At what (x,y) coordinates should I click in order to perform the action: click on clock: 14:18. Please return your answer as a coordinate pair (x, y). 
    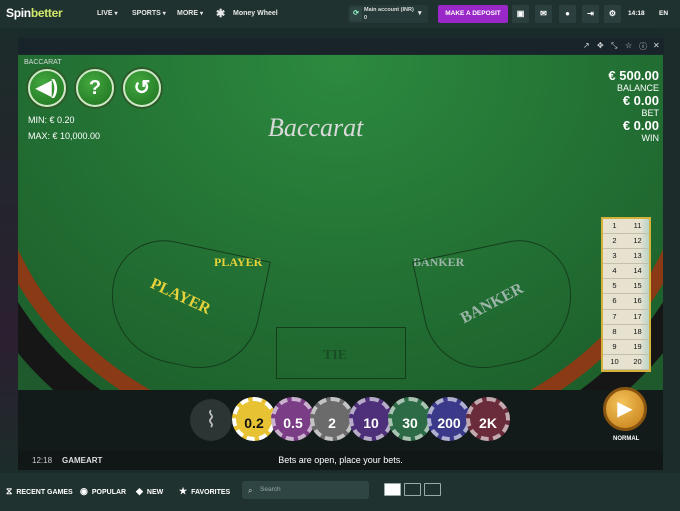
    Looking at the image, I should click on (636, 13).